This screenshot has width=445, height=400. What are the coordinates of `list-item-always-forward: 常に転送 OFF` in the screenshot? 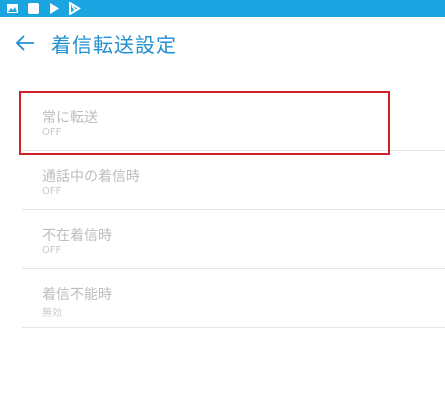 It's located at (233, 122).